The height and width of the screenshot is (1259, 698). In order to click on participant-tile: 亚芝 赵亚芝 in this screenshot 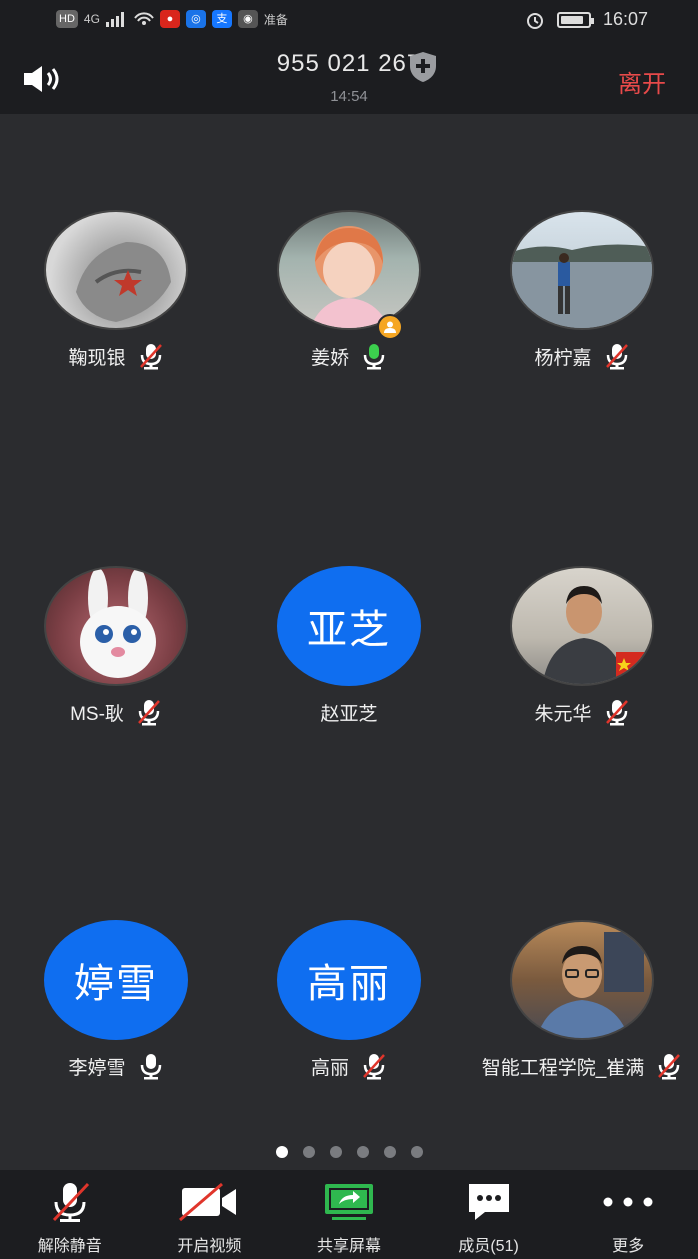, I will do `click(349, 646)`.